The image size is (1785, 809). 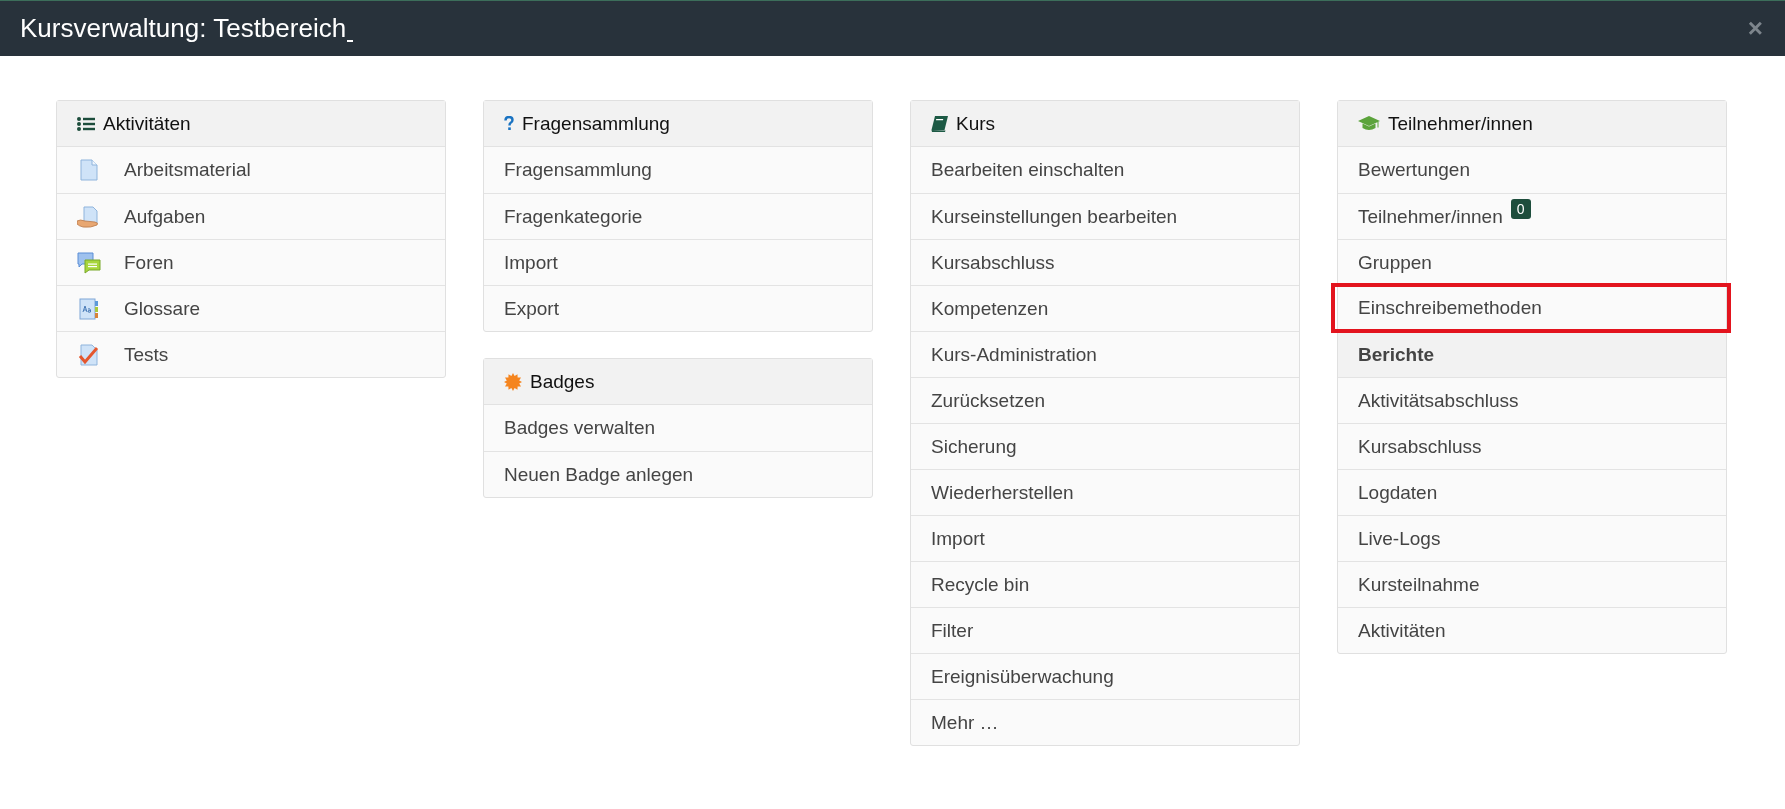 What do you see at coordinates (1532, 400) in the screenshot?
I see `menu-link: Aktivitätsabschluss` at bounding box center [1532, 400].